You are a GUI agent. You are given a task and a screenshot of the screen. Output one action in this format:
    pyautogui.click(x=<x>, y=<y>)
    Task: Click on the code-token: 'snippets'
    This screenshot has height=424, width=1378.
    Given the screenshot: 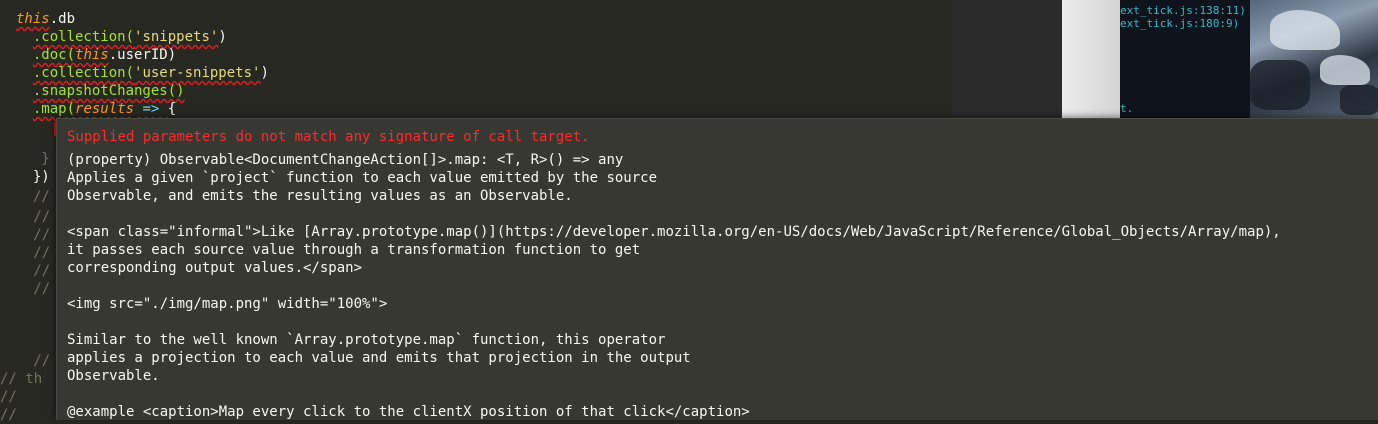 What is the action you would take?
    pyautogui.click(x=176, y=37)
    